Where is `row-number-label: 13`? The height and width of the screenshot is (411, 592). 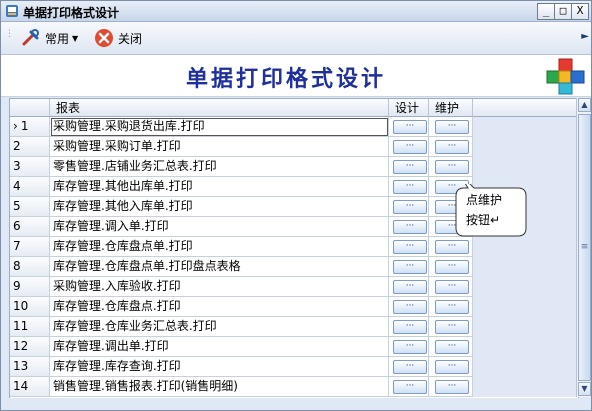
row-number-label: 13 is located at coordinates (21, 366).